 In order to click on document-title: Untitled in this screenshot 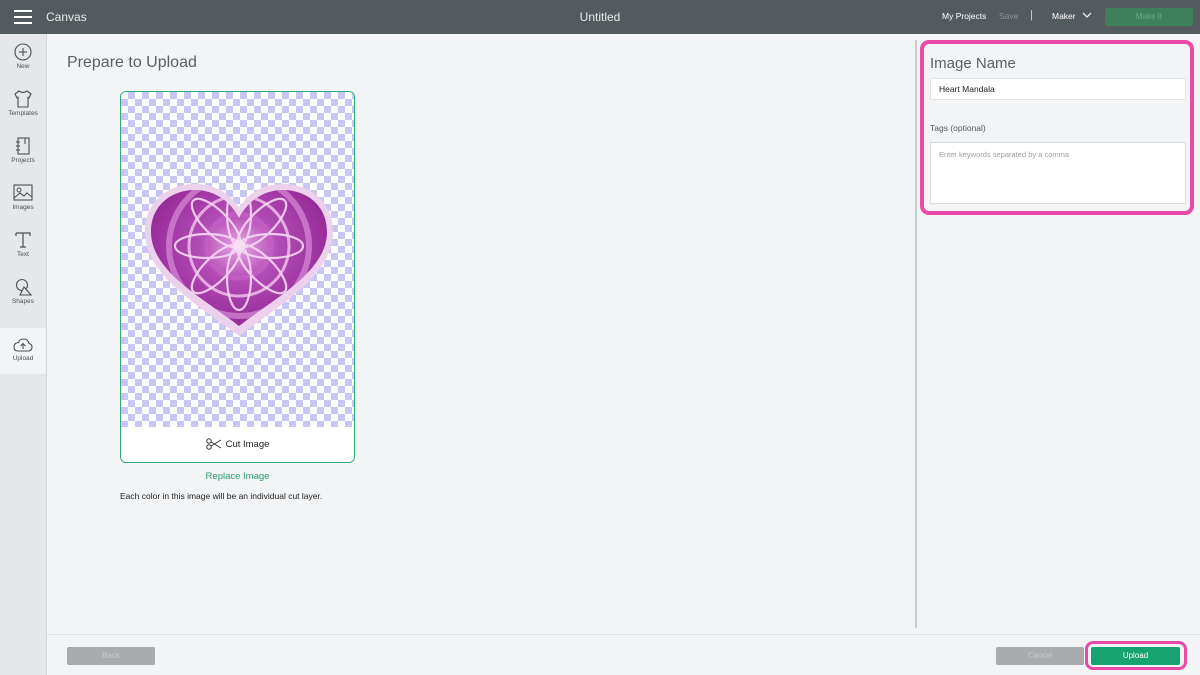, I will do `click(600, 17)`.